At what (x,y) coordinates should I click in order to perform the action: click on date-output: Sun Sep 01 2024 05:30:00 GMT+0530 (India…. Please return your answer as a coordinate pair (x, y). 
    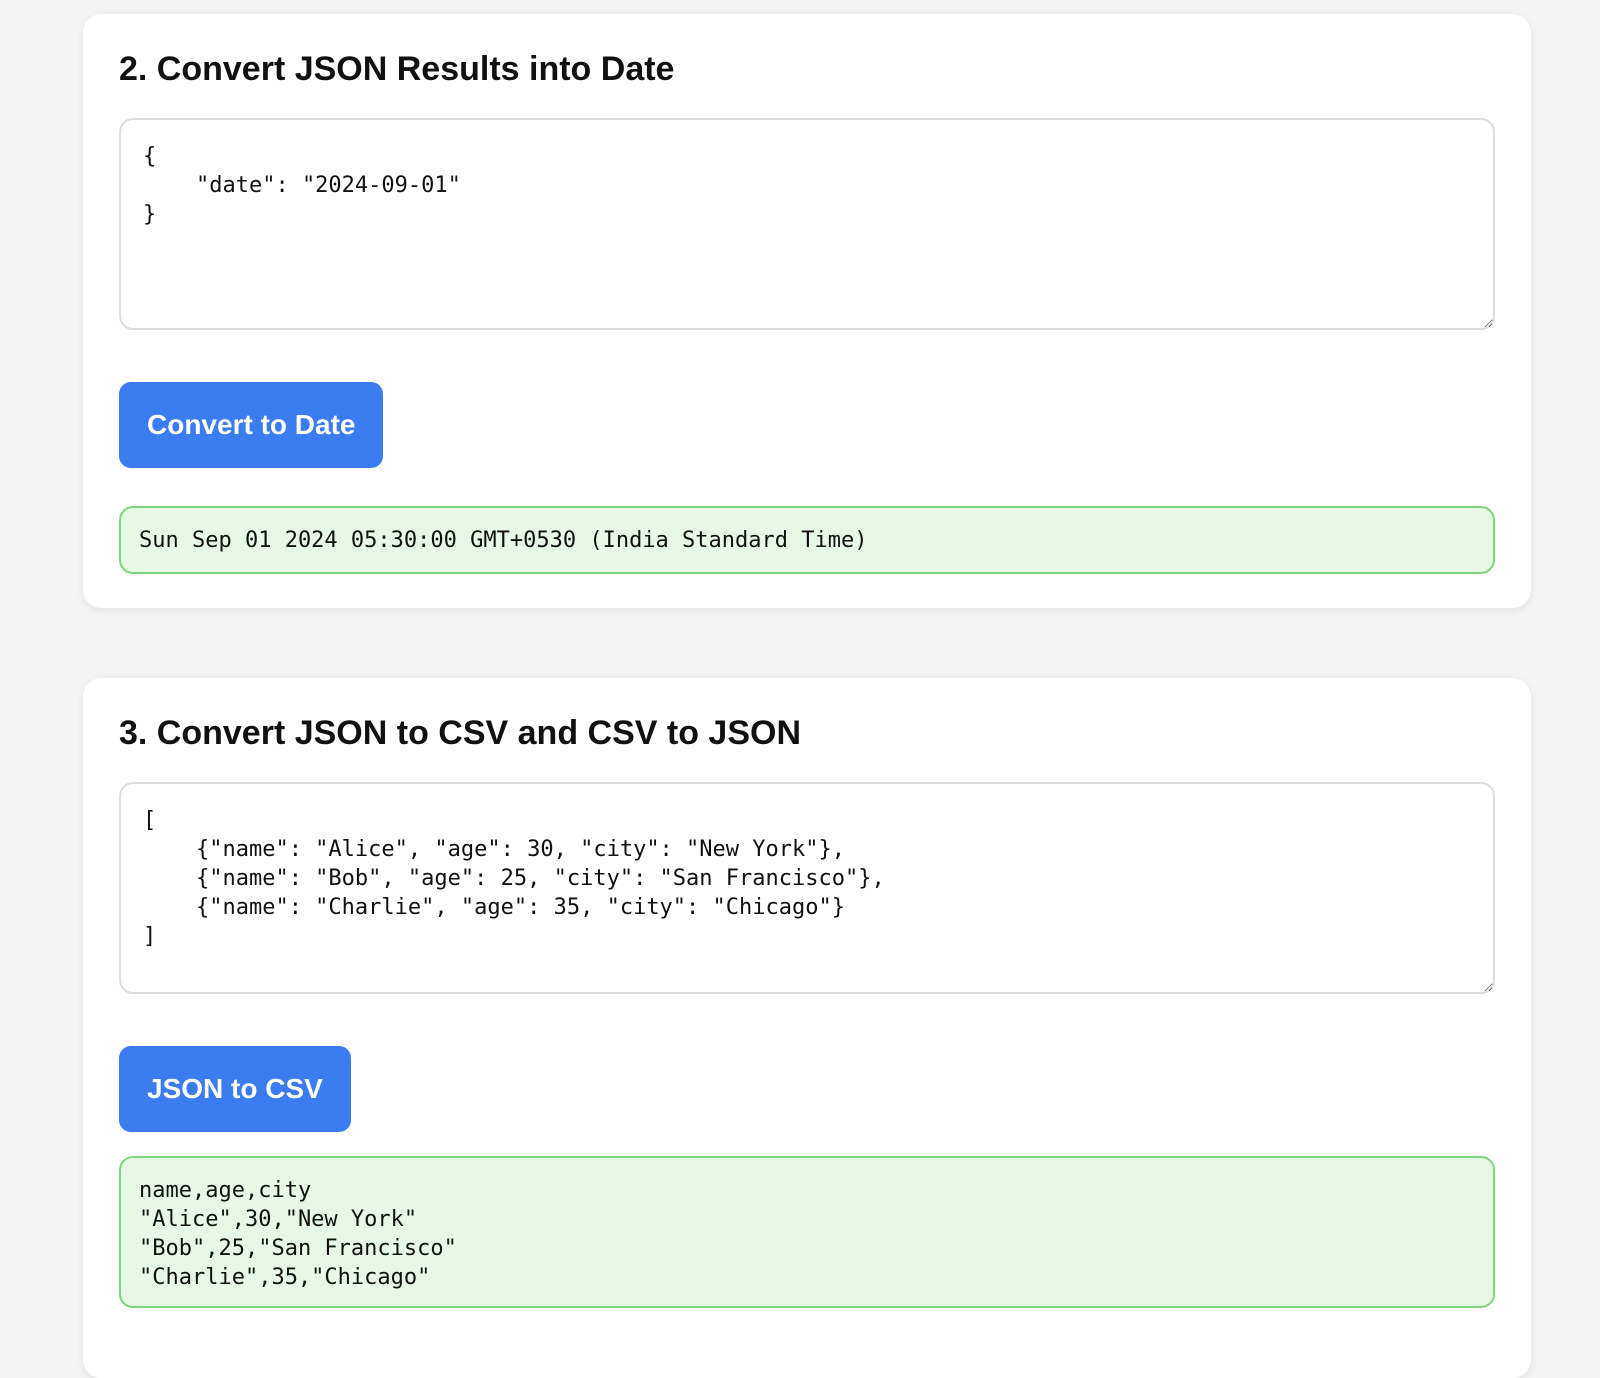
    Looking at the image, I should click on (807, 540).